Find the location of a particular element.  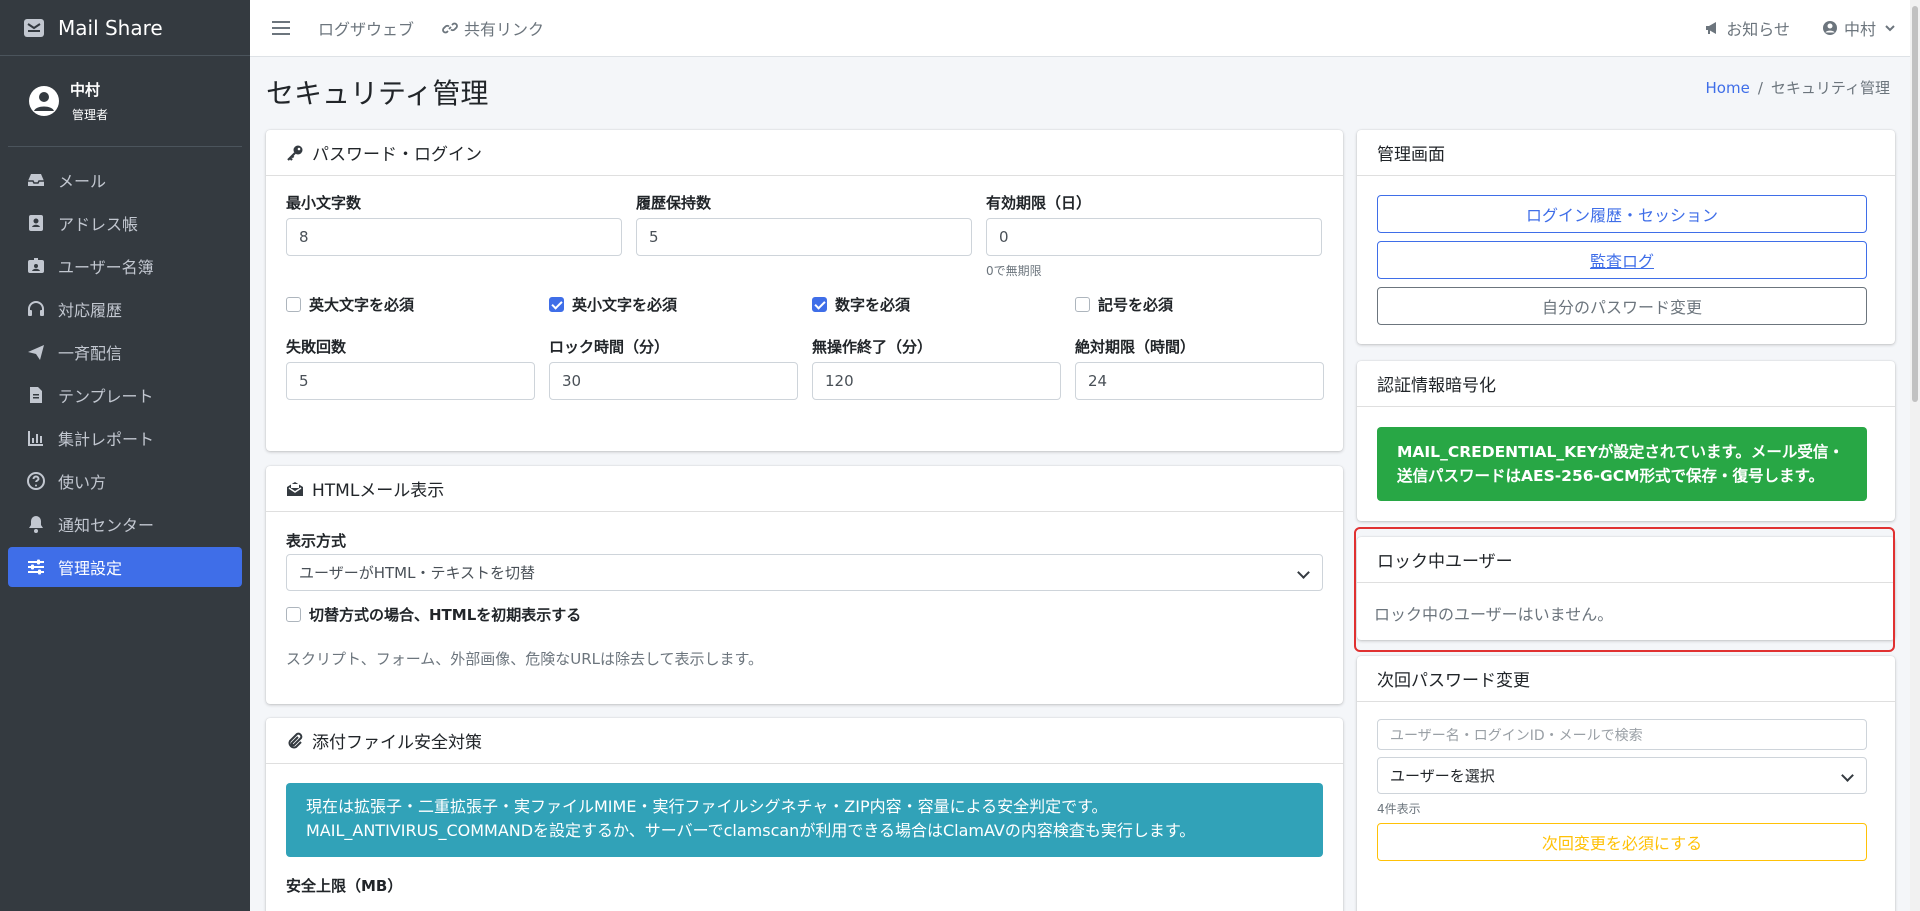

card-header: HTMLメール表示 is located at coordinates (804, 489).